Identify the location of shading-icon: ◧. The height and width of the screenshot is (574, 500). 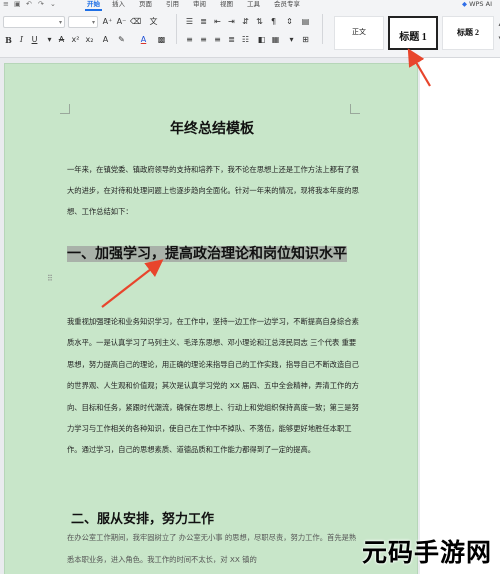
(261, 40).